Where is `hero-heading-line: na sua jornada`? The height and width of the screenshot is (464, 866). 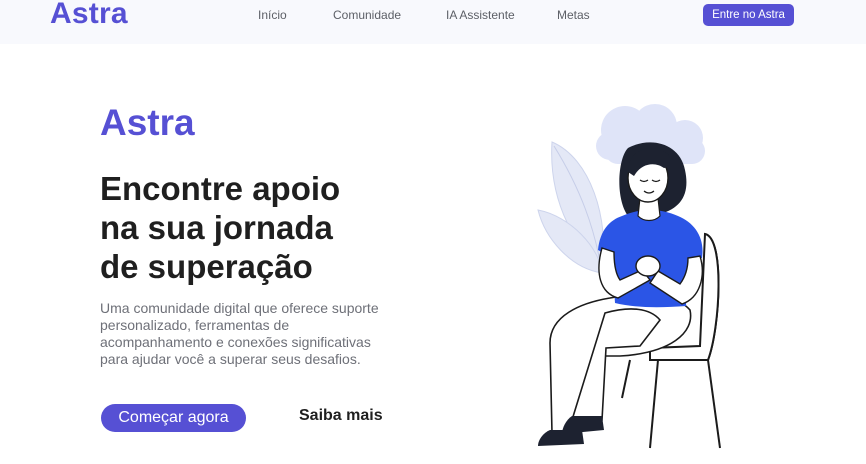
hero-heading-line: na sua jornada is located at coordinates (216, 227).